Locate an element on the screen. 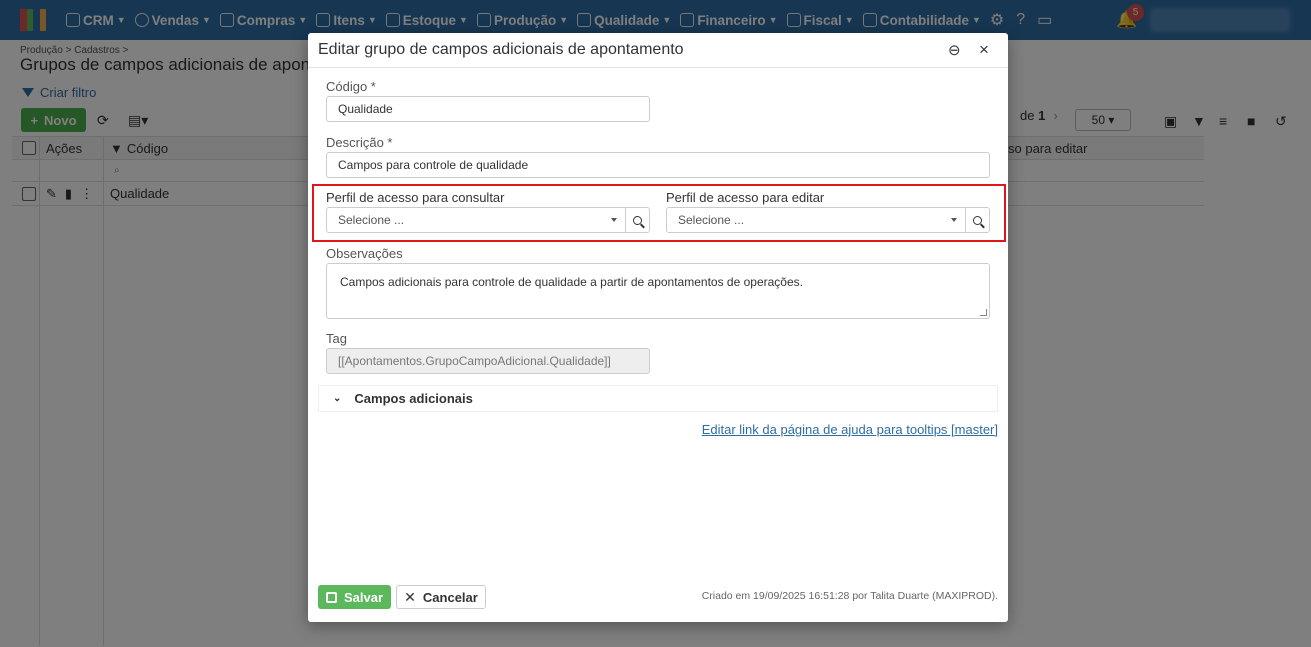  perfil-editar-search-button is located at coordinates (977, 220).